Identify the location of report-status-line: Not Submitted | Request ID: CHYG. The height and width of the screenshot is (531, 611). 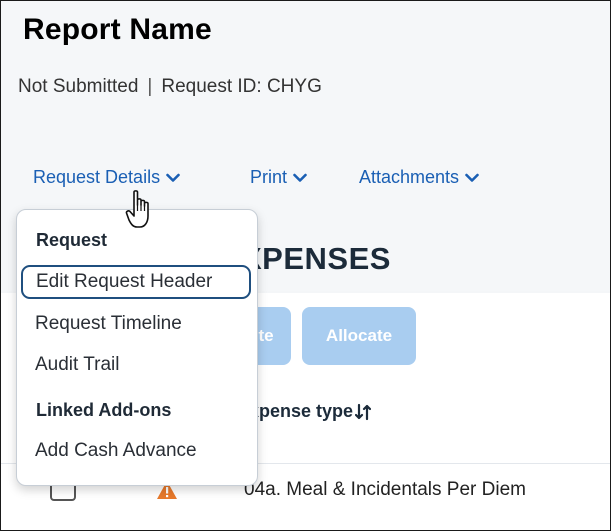
(170, 87).